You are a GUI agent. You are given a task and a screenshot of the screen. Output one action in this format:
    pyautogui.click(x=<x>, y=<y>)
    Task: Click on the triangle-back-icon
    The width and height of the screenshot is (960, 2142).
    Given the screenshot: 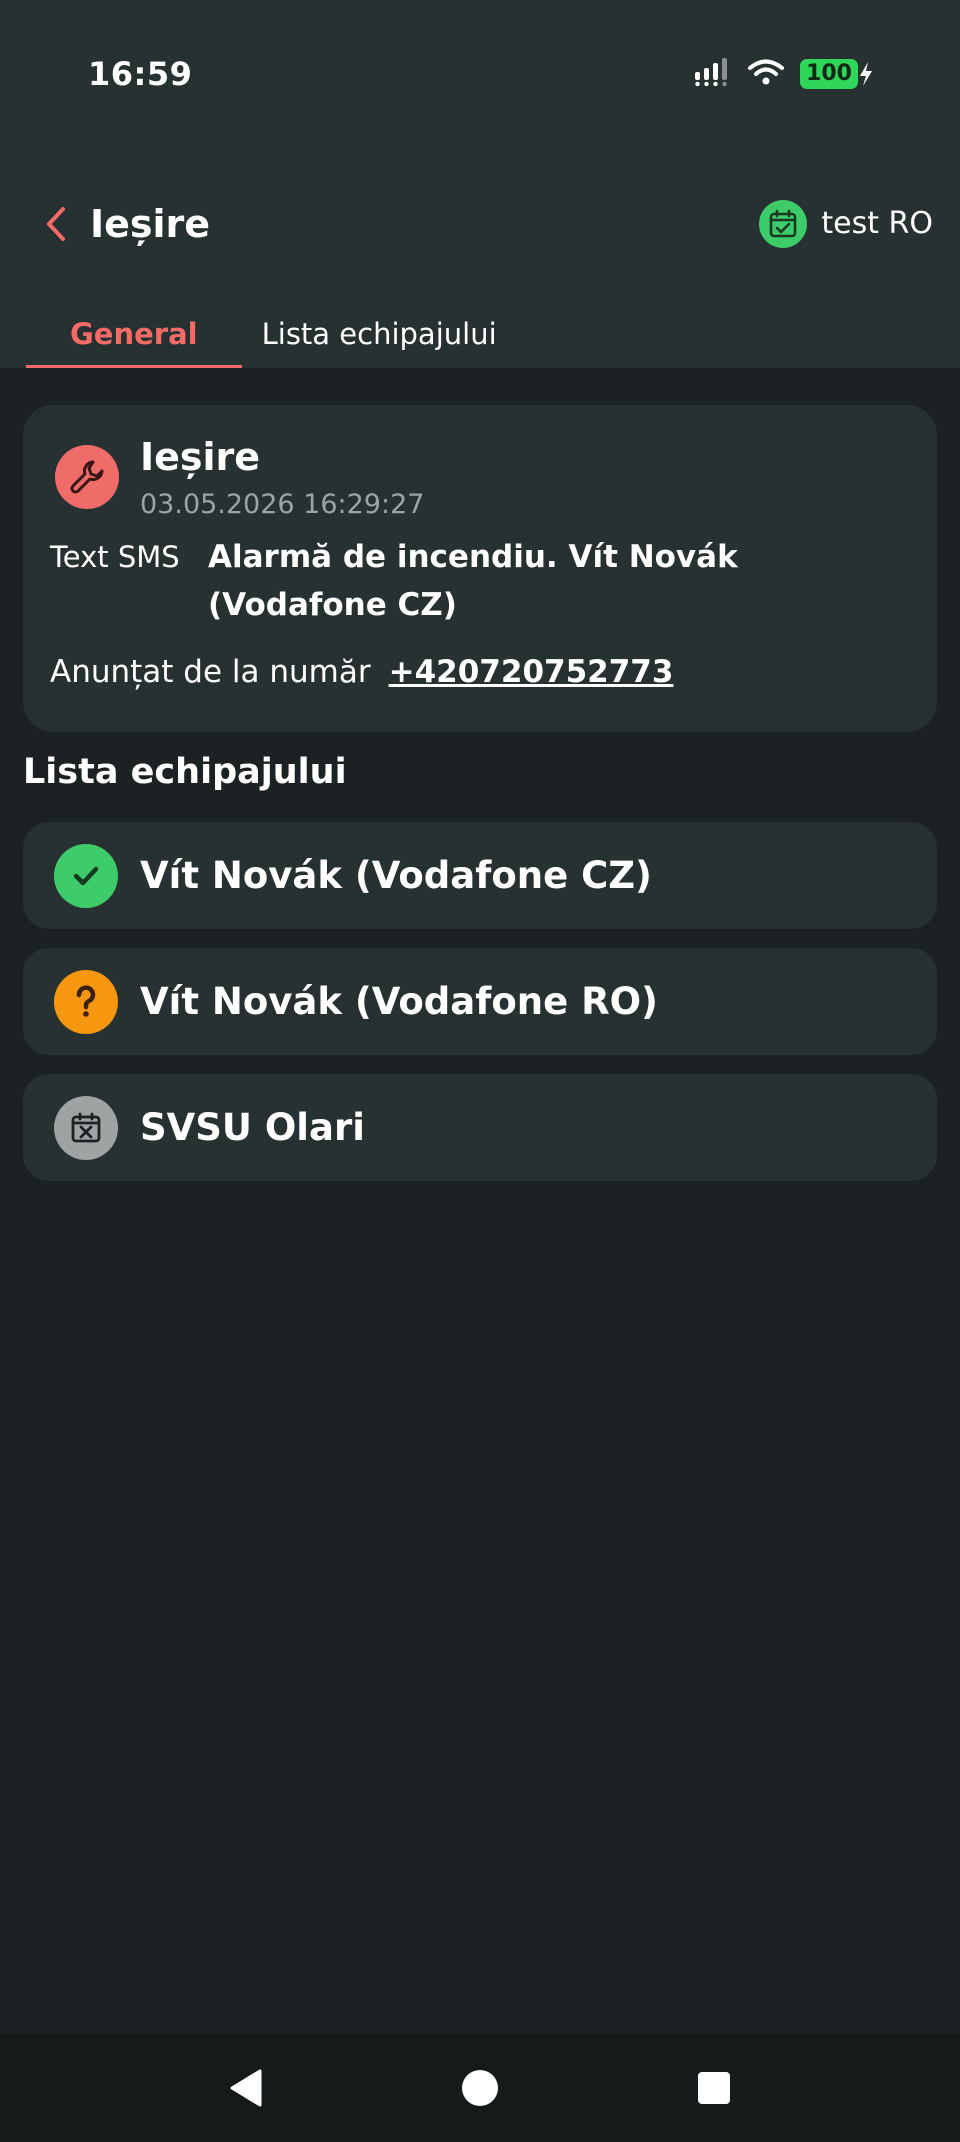 What is the action you would take?
    pyautogui.click(x=246, y=2088)
    